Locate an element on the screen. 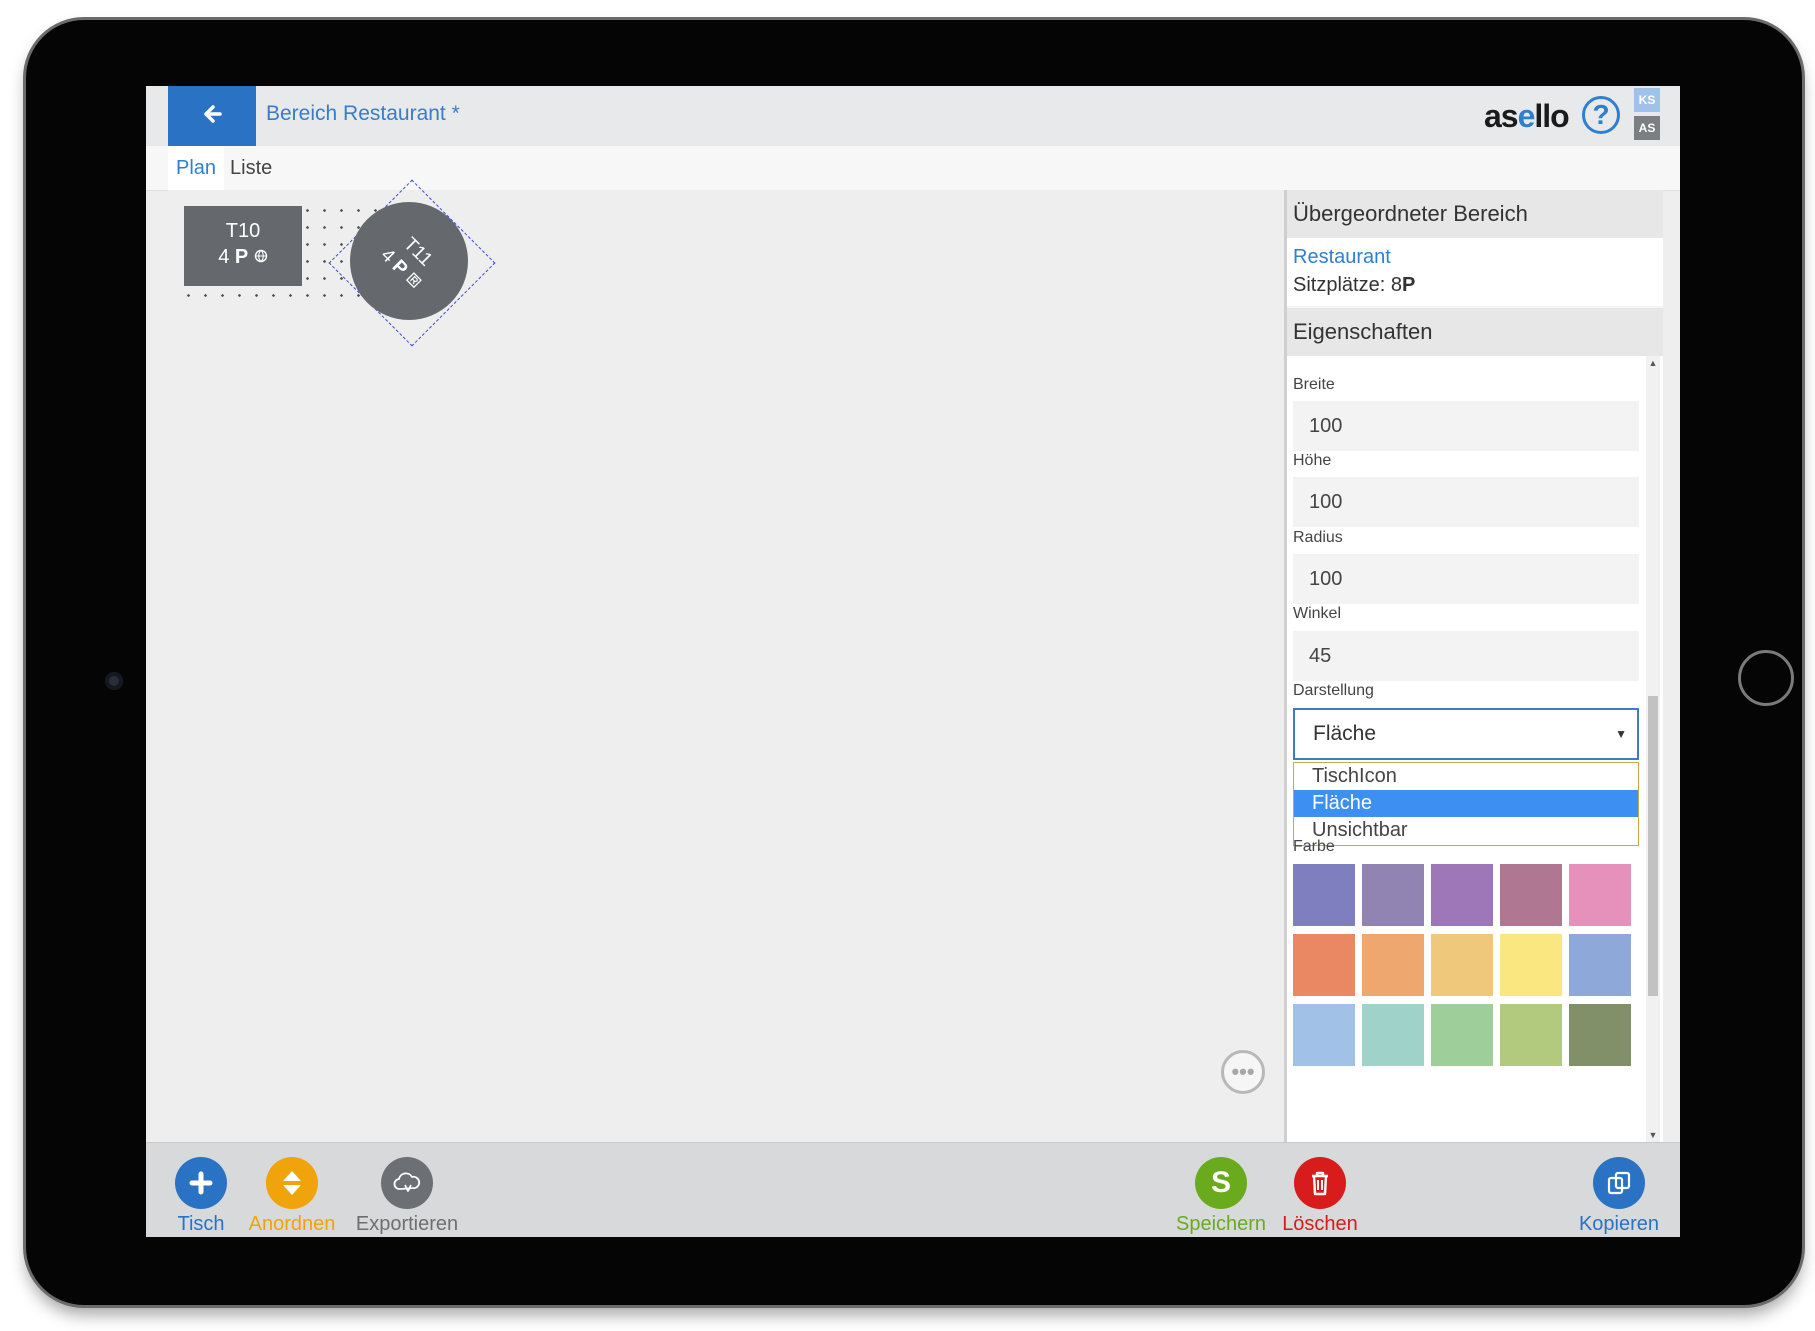 Image resolution: width=1815 pixels, height=1331 pixels. globe-icon is located at coordinates (261, 257).